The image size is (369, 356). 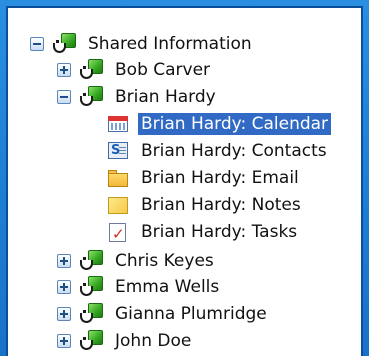 I want to click on tree-node-bob-carver: Bob Carver, so click(x=135, y=69).